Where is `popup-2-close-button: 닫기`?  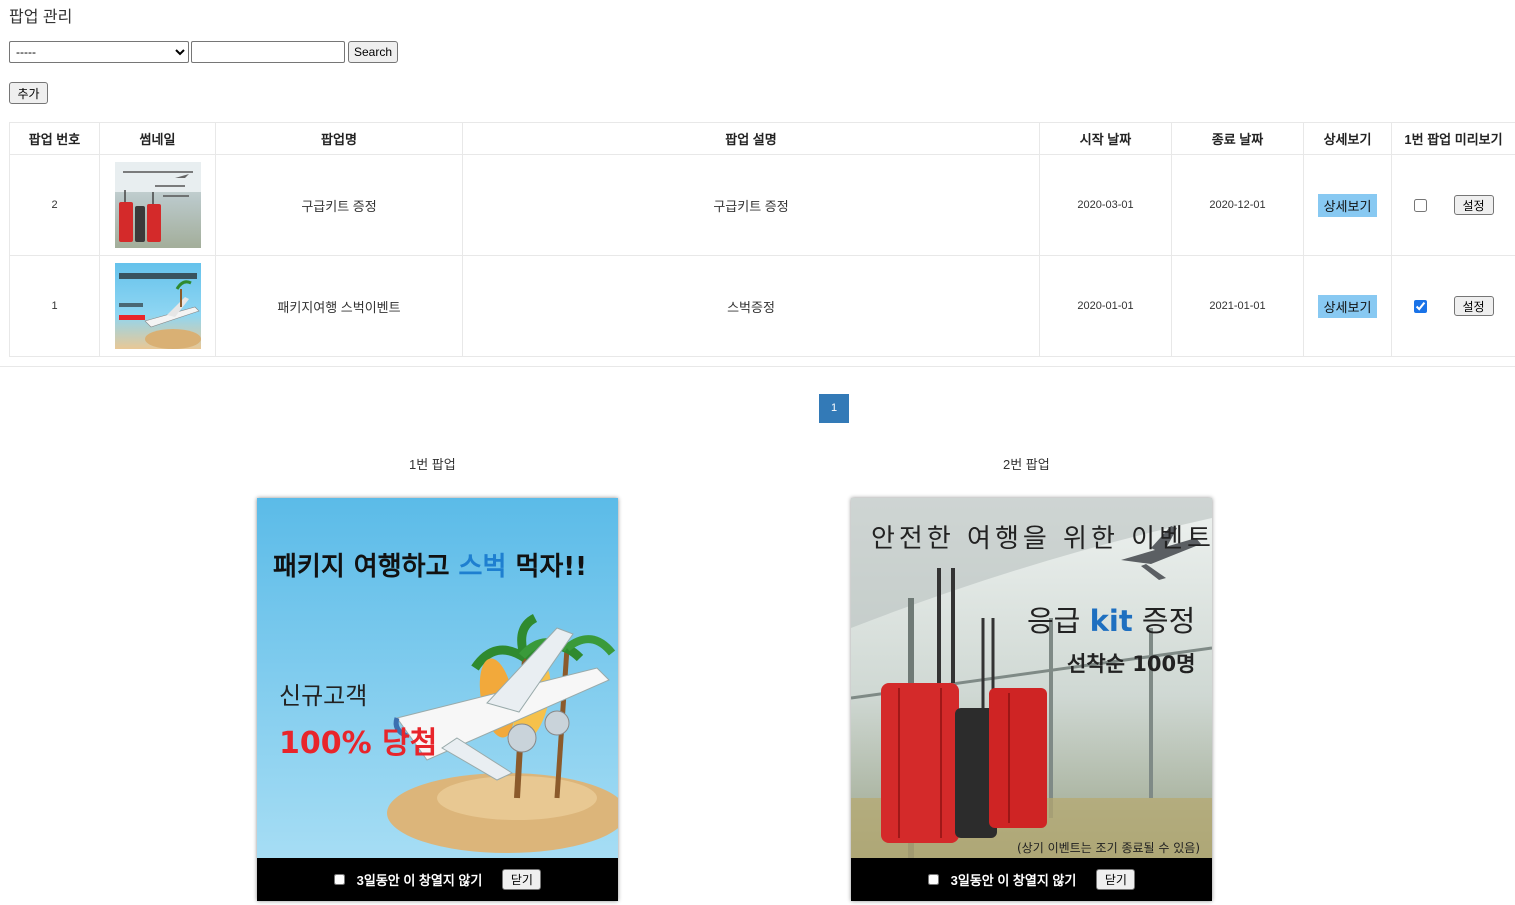 popup-2-close-button: 닫기 is located at coordinates (1116, 879).